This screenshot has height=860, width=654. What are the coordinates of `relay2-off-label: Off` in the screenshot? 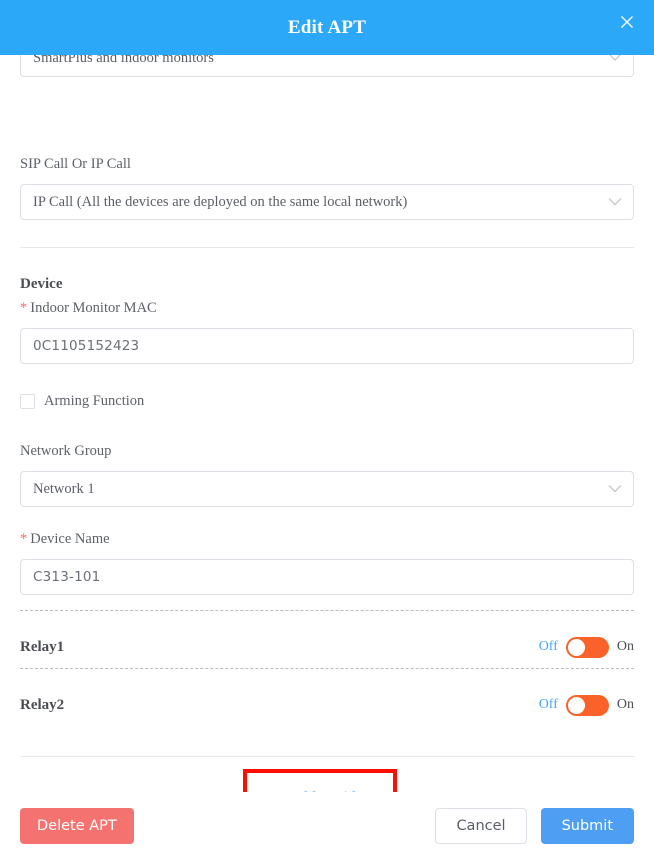 It's located at (548, 704).